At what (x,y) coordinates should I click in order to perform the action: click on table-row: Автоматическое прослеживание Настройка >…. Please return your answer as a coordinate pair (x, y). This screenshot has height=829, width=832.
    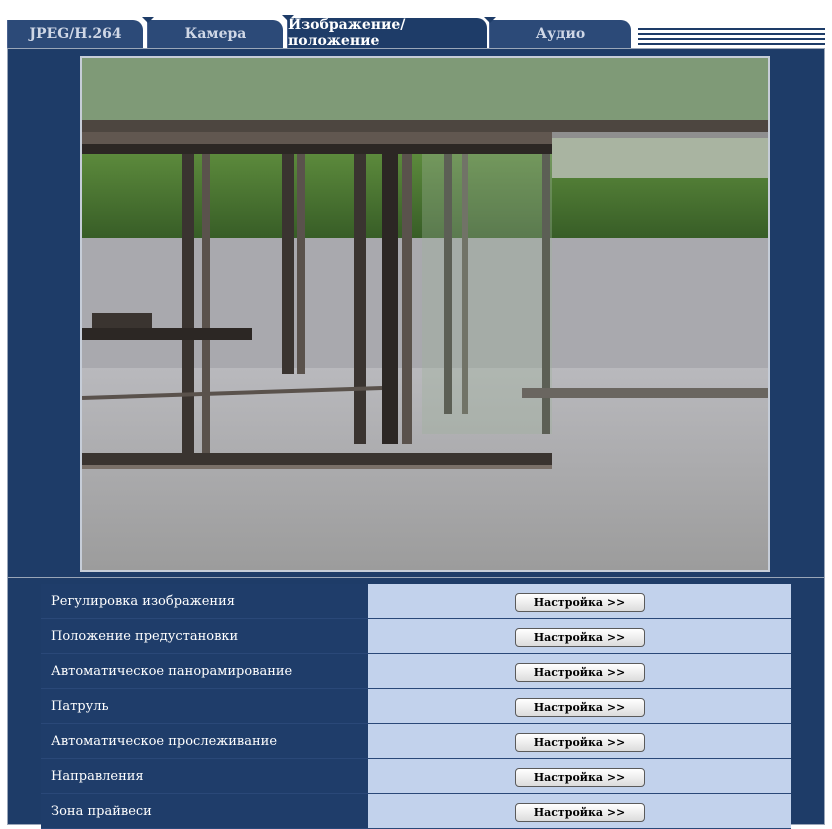
    Looking at the image, I should click on (416, 741).